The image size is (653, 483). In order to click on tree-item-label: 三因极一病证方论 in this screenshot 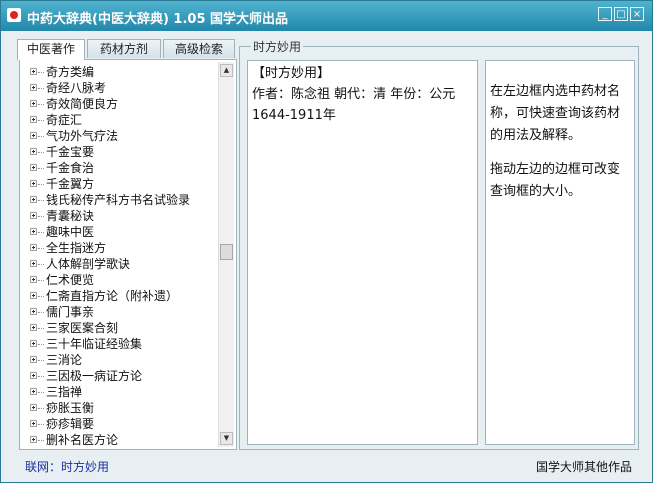, I will do `click(94, 376)`.